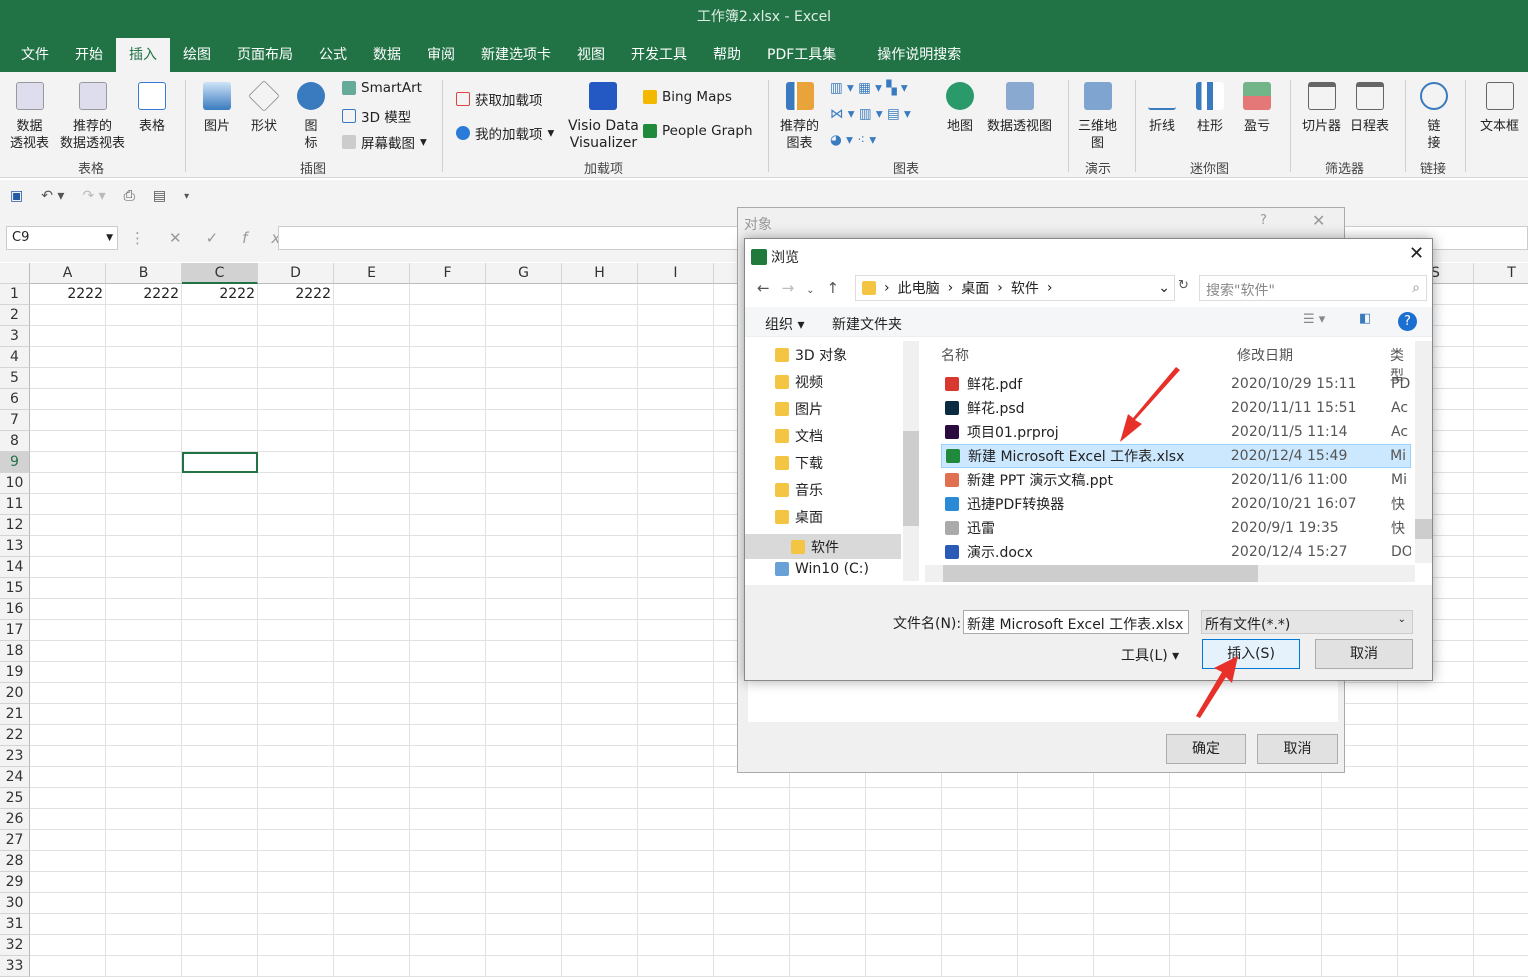 This screenshot has width=1528, height=977. Describe the element at coordinates (676, 609) in the screenshot. I see `cell-I16` at that location.